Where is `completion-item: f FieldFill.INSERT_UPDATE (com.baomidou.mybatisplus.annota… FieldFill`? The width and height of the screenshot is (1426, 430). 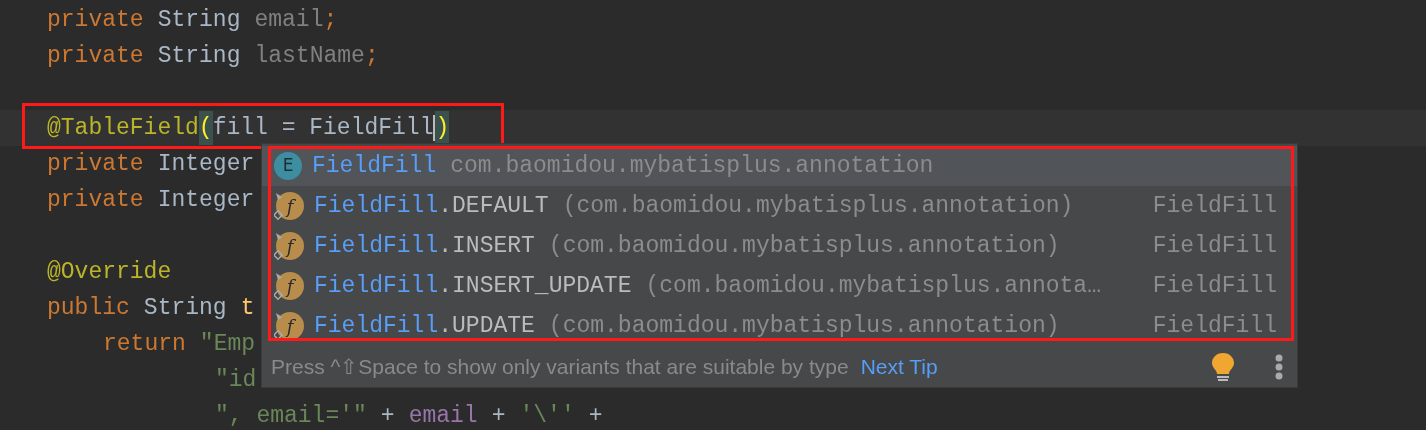
completion-item: f FieldFill.INSERT_UPDATE (com.baomidou.mybatisplus.annota… FieldFill is located at coordinates (779, 286).